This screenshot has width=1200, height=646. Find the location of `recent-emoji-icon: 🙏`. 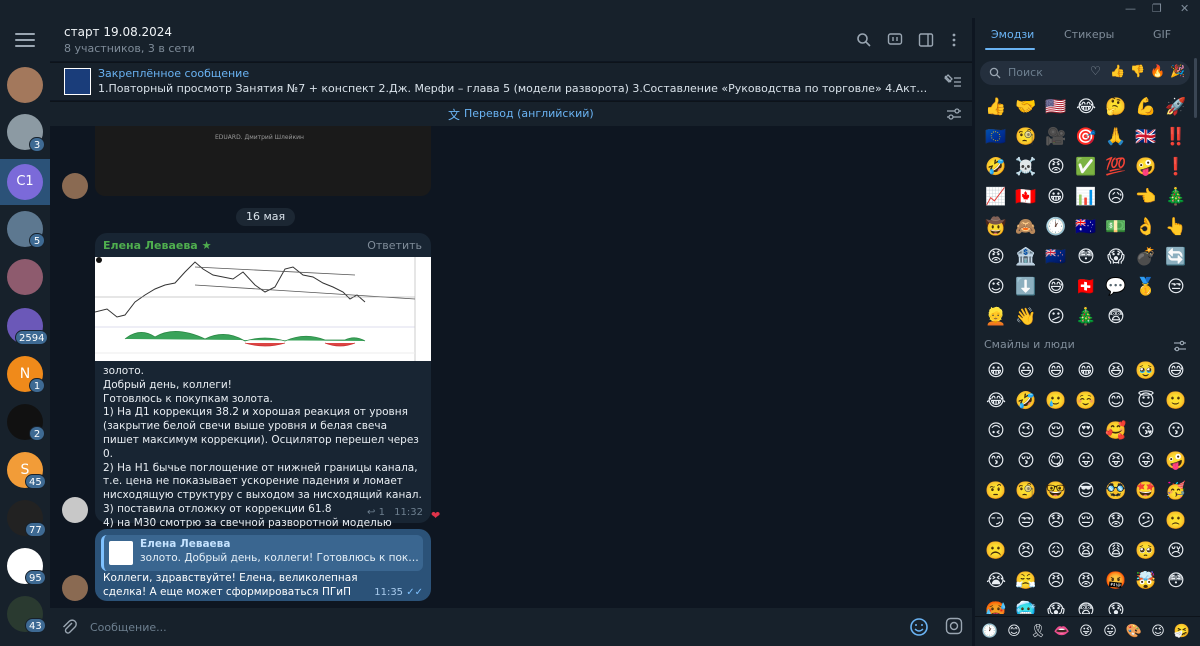

recent-emoji-icon: 🙏 is located at coordinates (1116, 137).